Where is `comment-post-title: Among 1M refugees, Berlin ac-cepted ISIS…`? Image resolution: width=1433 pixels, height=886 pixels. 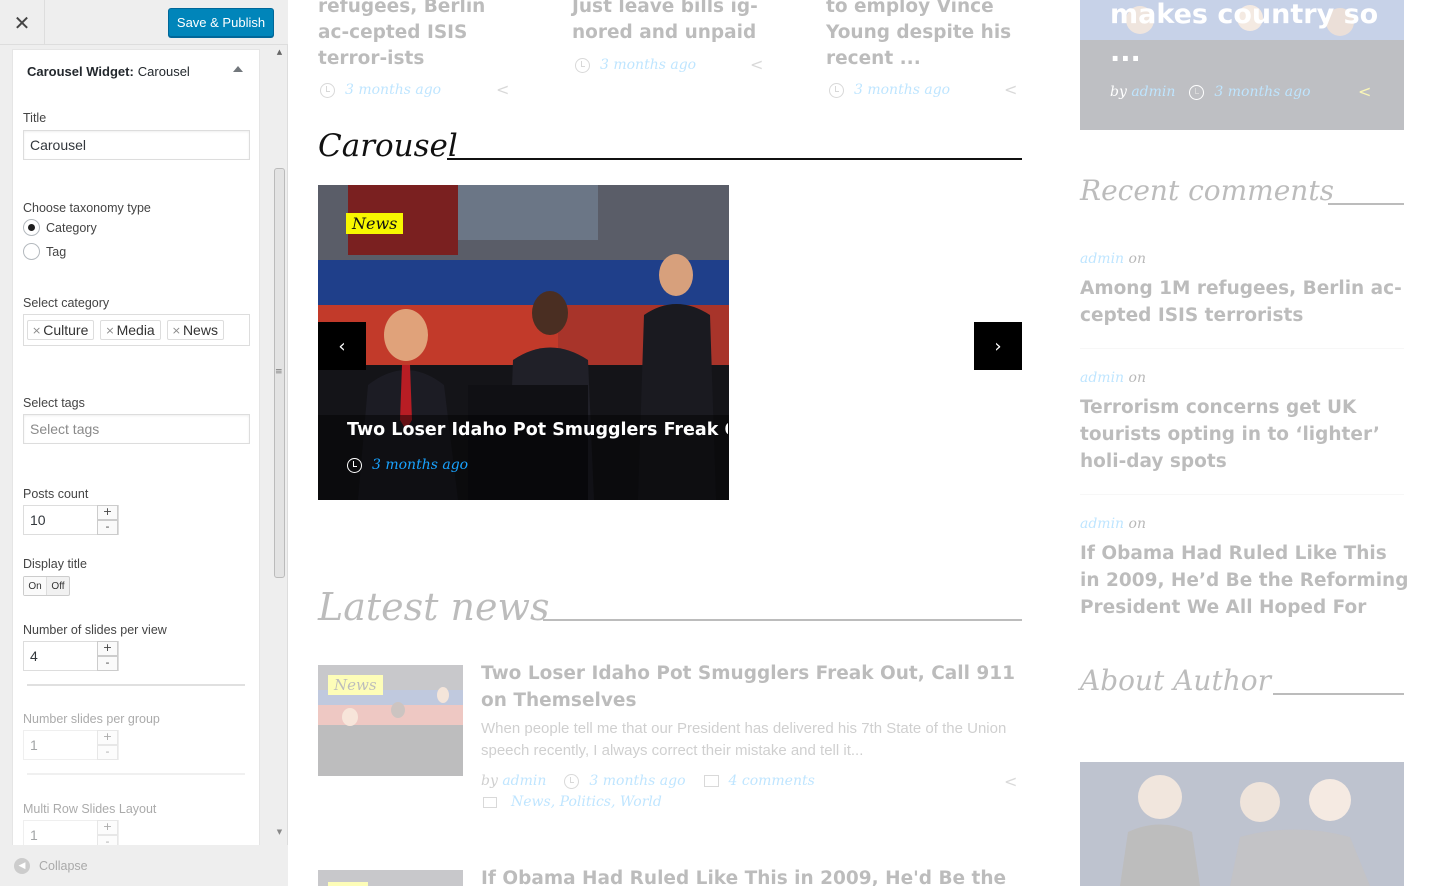
comment-post-title: Among 1M refugees, Berlin ac-cepted ISIS… is located at coordinates (1245, 302).